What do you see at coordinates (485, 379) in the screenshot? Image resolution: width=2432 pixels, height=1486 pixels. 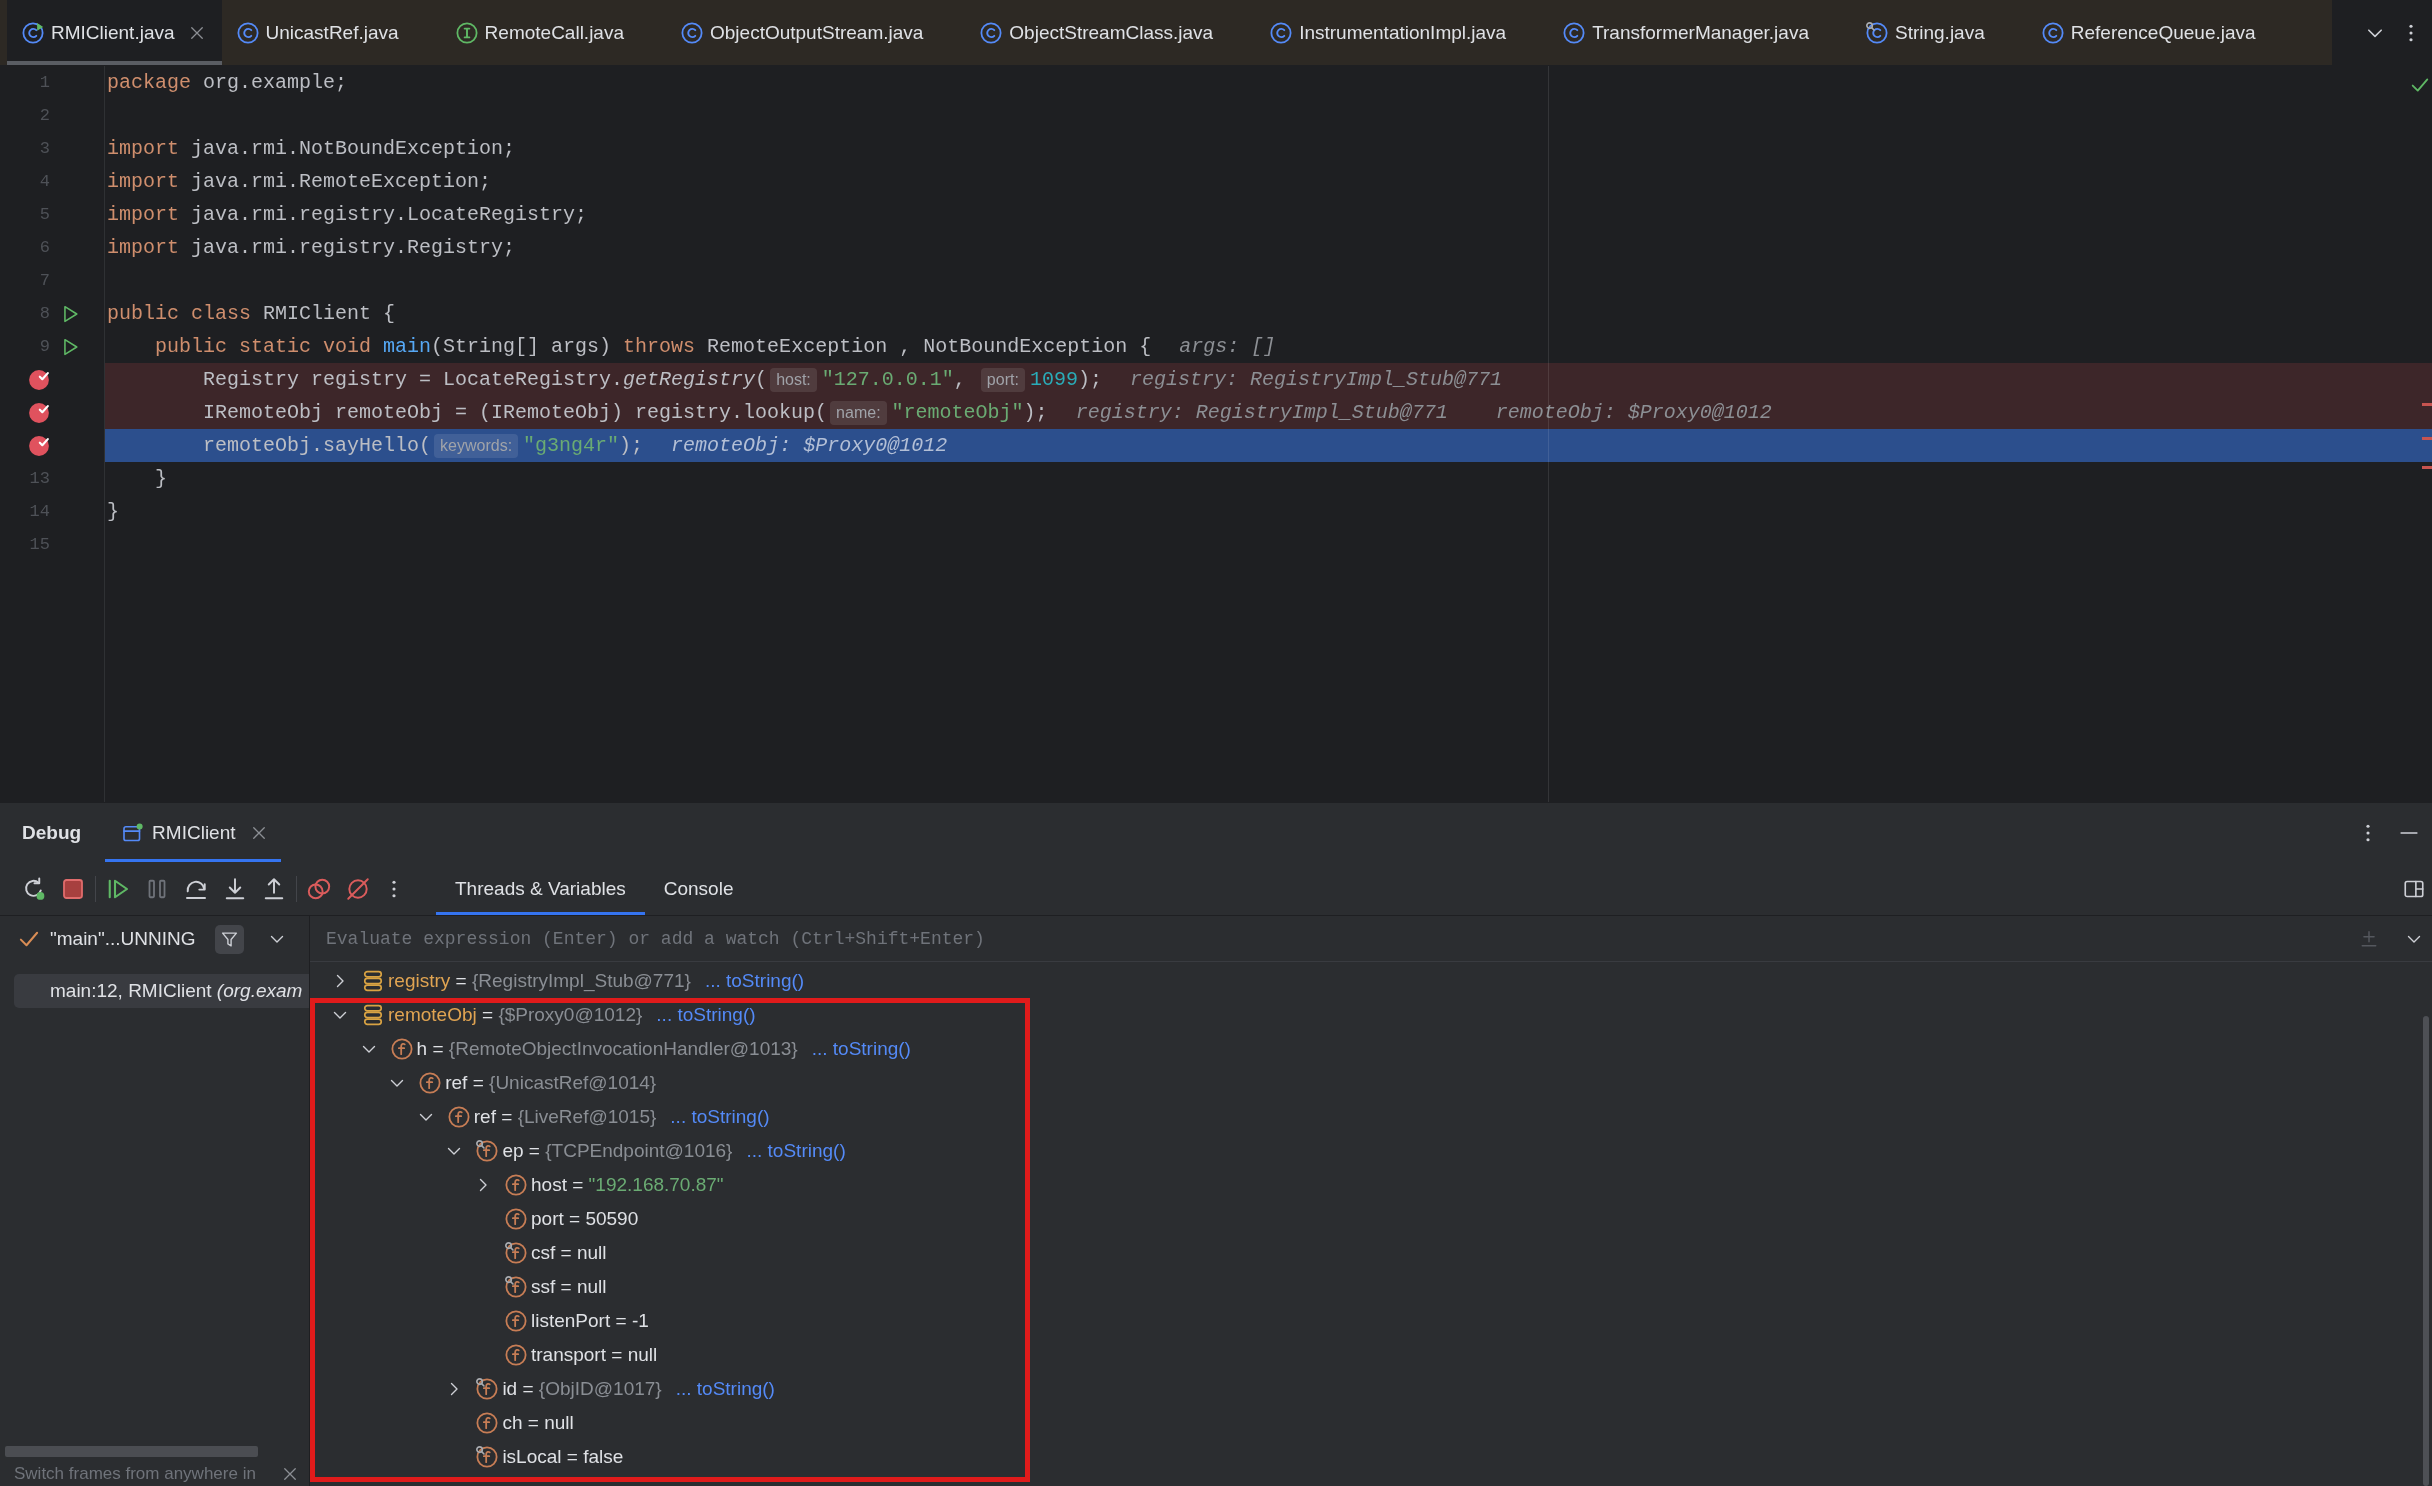 I see `code-text: Registry registry = LocateRegistry.getRegistry(` at bounding box center [485, 379].